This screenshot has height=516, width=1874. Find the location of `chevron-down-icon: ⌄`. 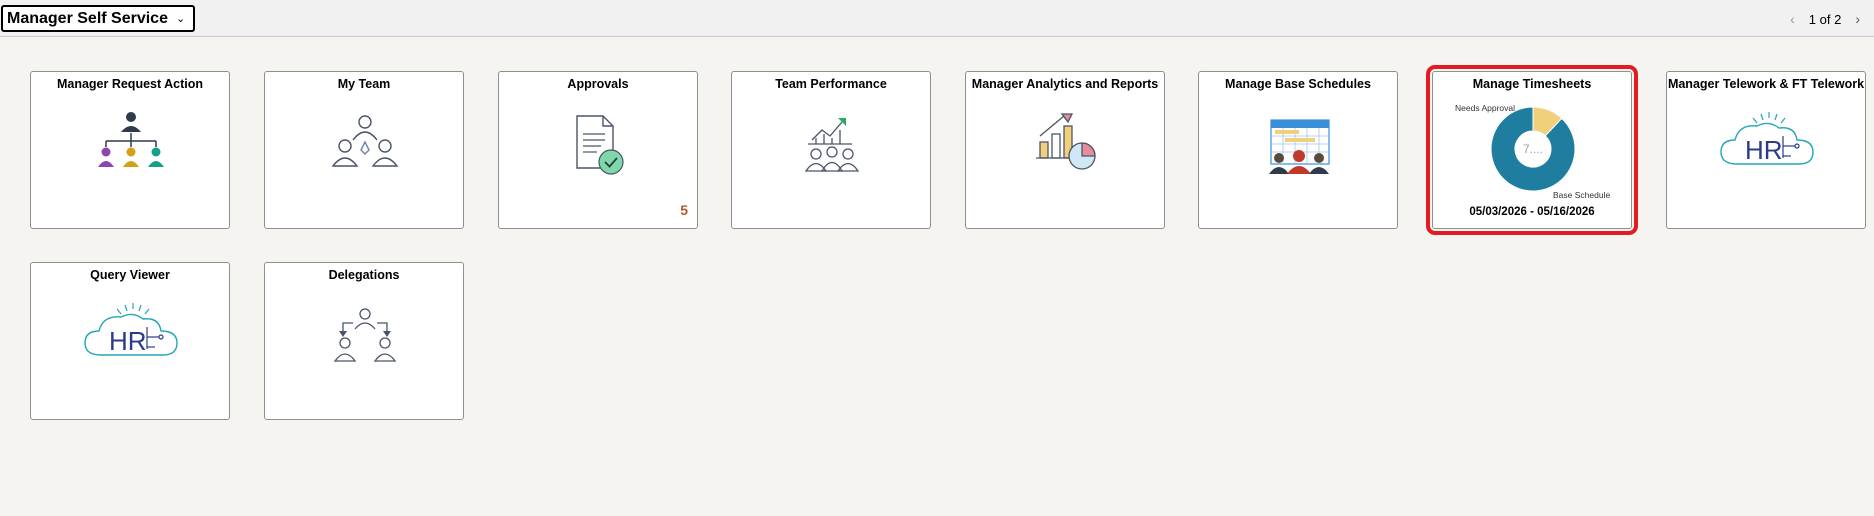

chevron-down-icon: ⌄ is located at coordinates (180, 19).